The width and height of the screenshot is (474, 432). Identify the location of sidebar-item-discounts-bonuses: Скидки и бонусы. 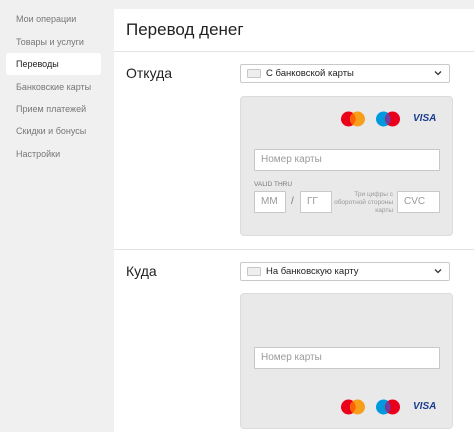
(53, 131).